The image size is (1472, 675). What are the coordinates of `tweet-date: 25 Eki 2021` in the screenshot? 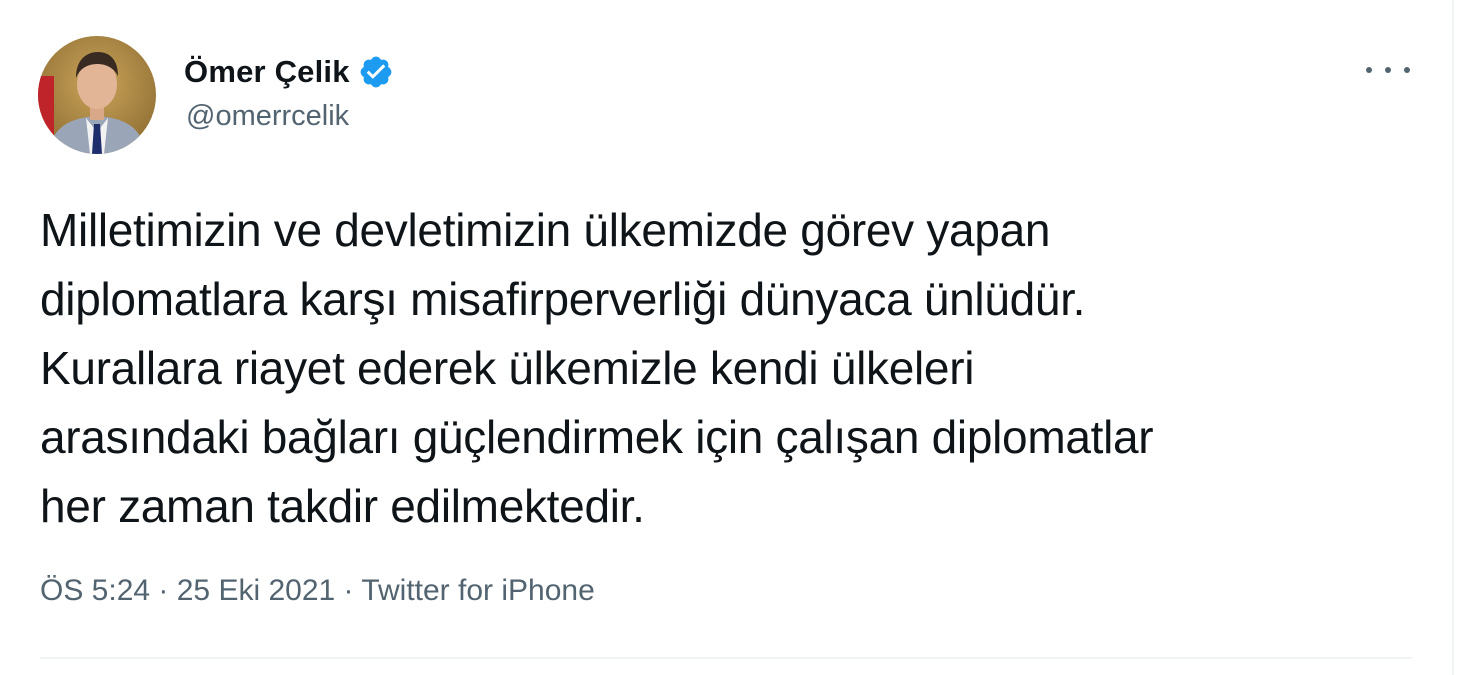 It's located at (256, 590).